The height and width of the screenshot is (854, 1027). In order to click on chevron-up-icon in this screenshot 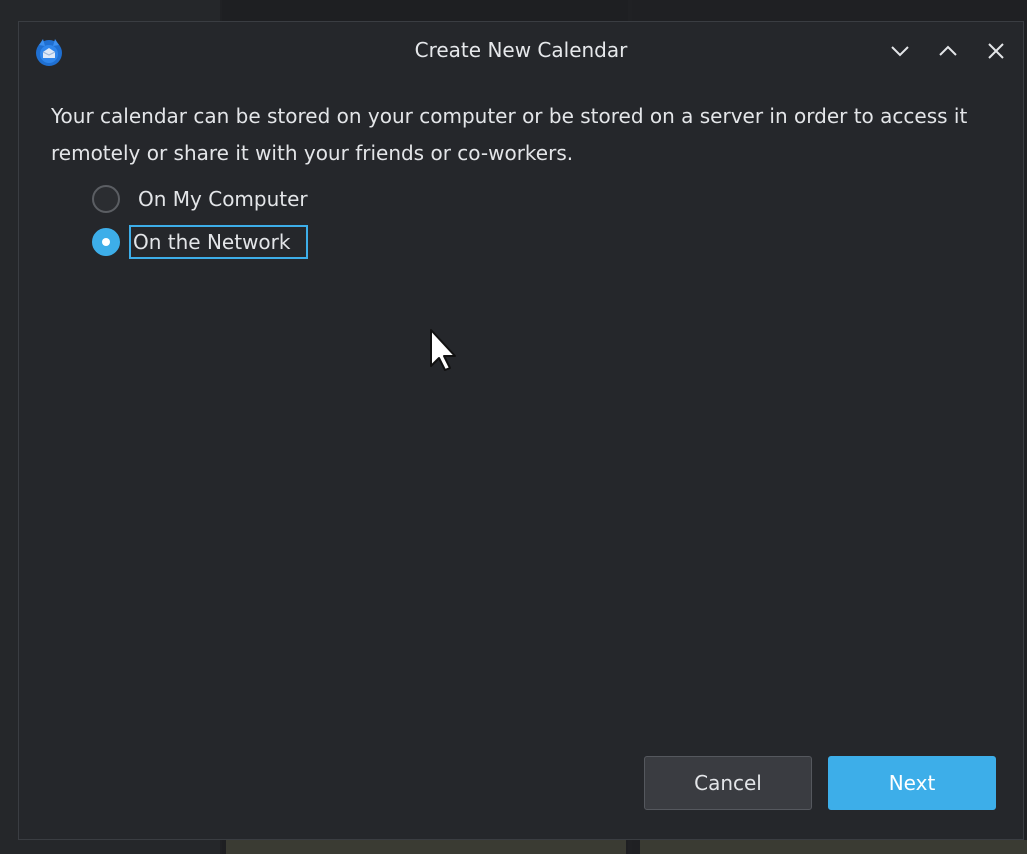, I will do `click(948, 50)`.